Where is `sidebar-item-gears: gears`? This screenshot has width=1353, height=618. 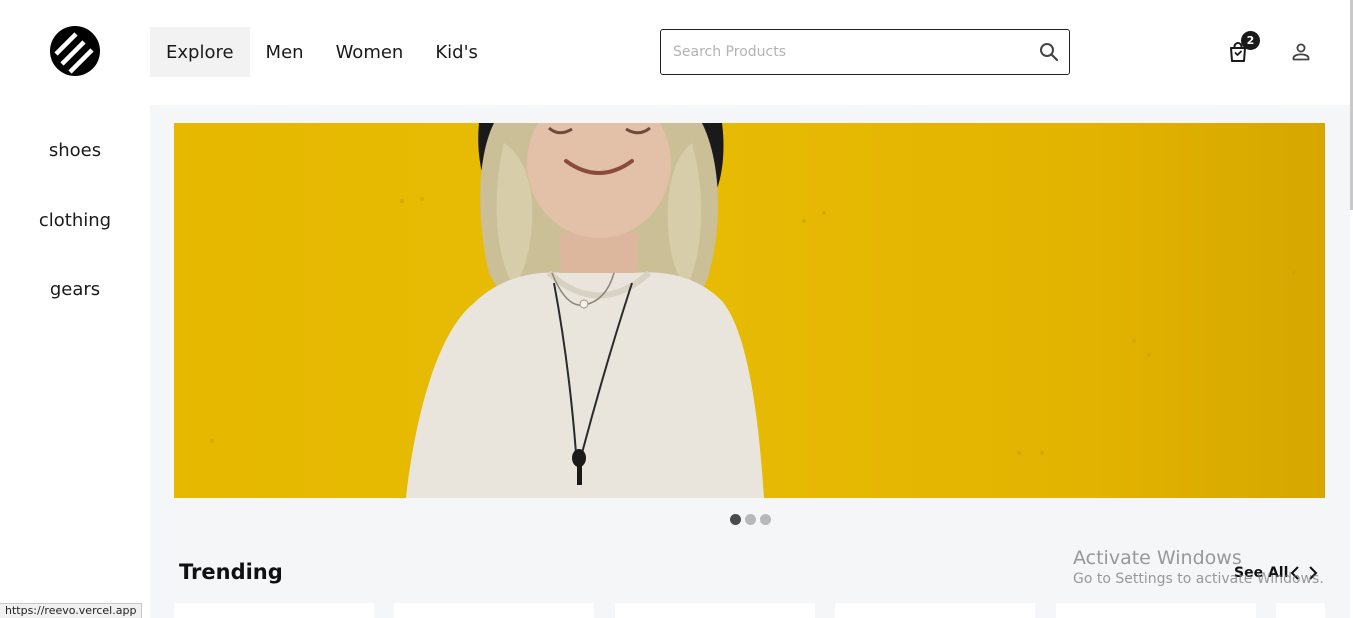
sidebar-item-gears: gears is located at coordinates (75, 289).